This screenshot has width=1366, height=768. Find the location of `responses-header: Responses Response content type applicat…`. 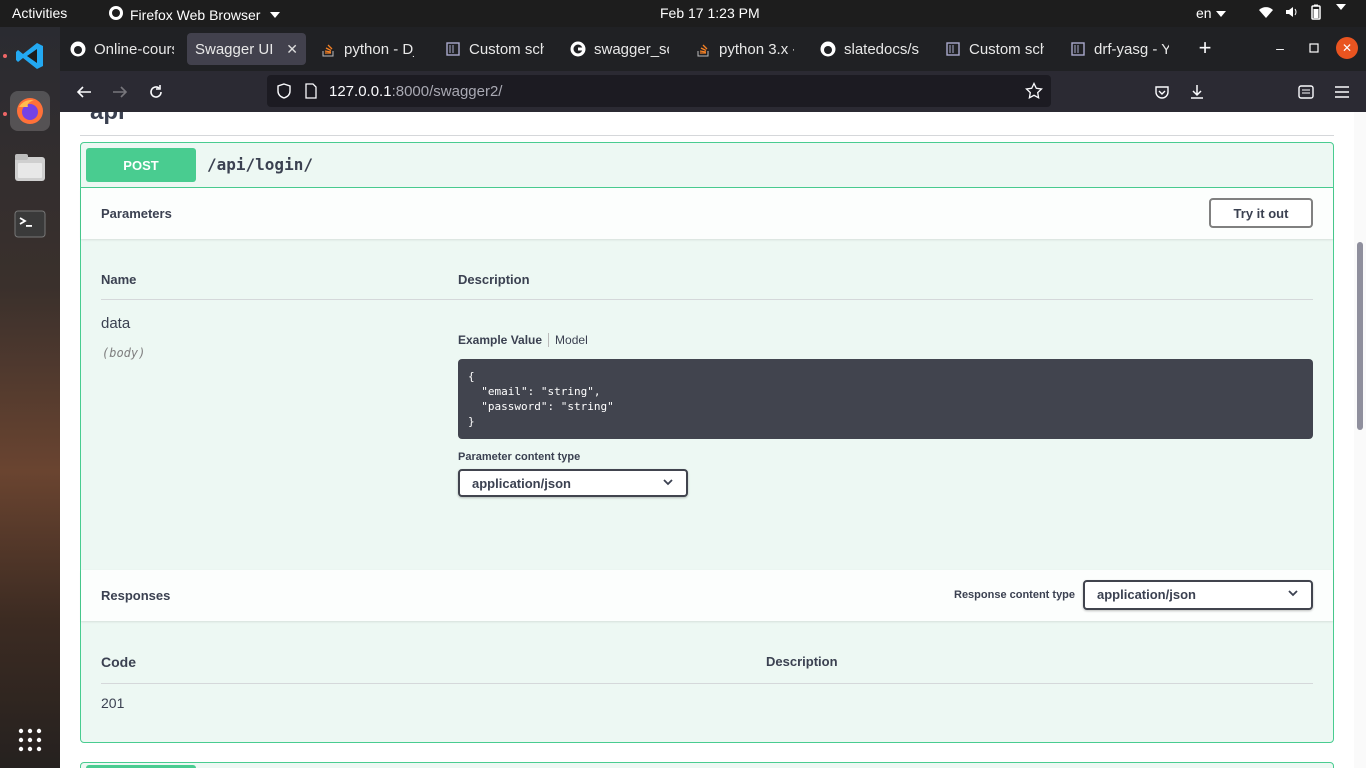

responses-header: Responses Response content type applicat… is located at coordinates (707, 595).